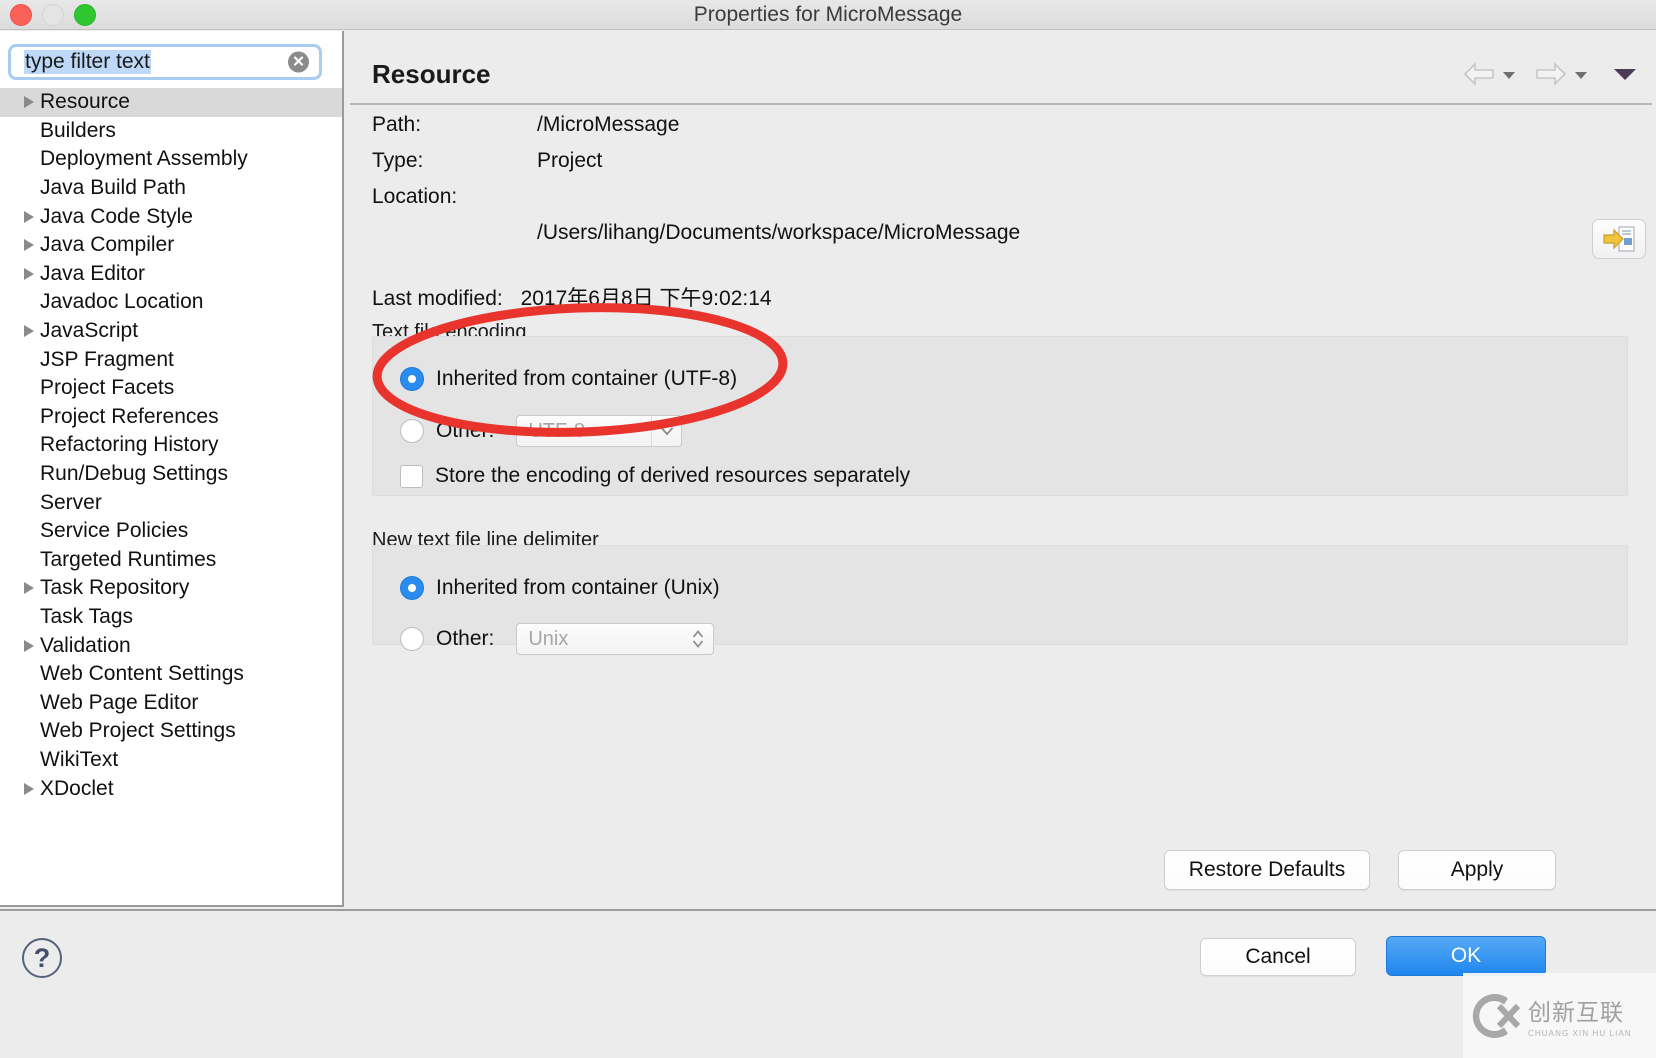 The width and height of the screenshot is (1656, 1058). What do you see at coordinates (1466, 956) in the screenshot?
I see `ok-button: OK` at bounding box center [1466, 956].